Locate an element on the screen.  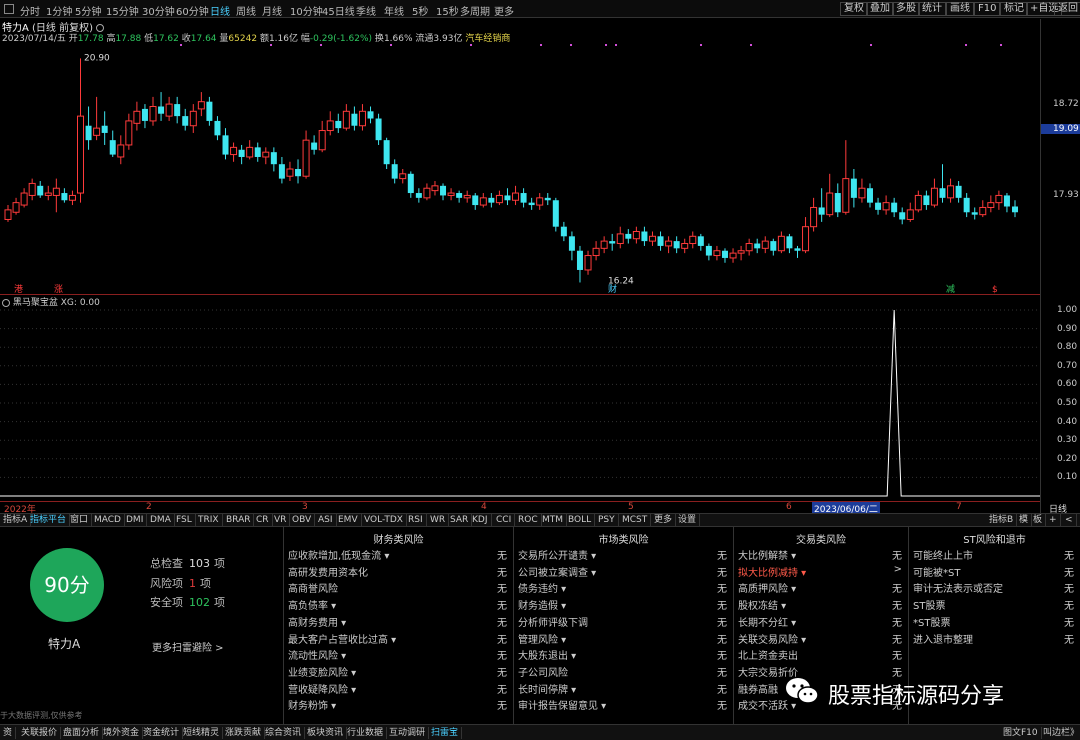
risk-item: 大股东退出 ▾ 无 is located at coordinates (622, 654).